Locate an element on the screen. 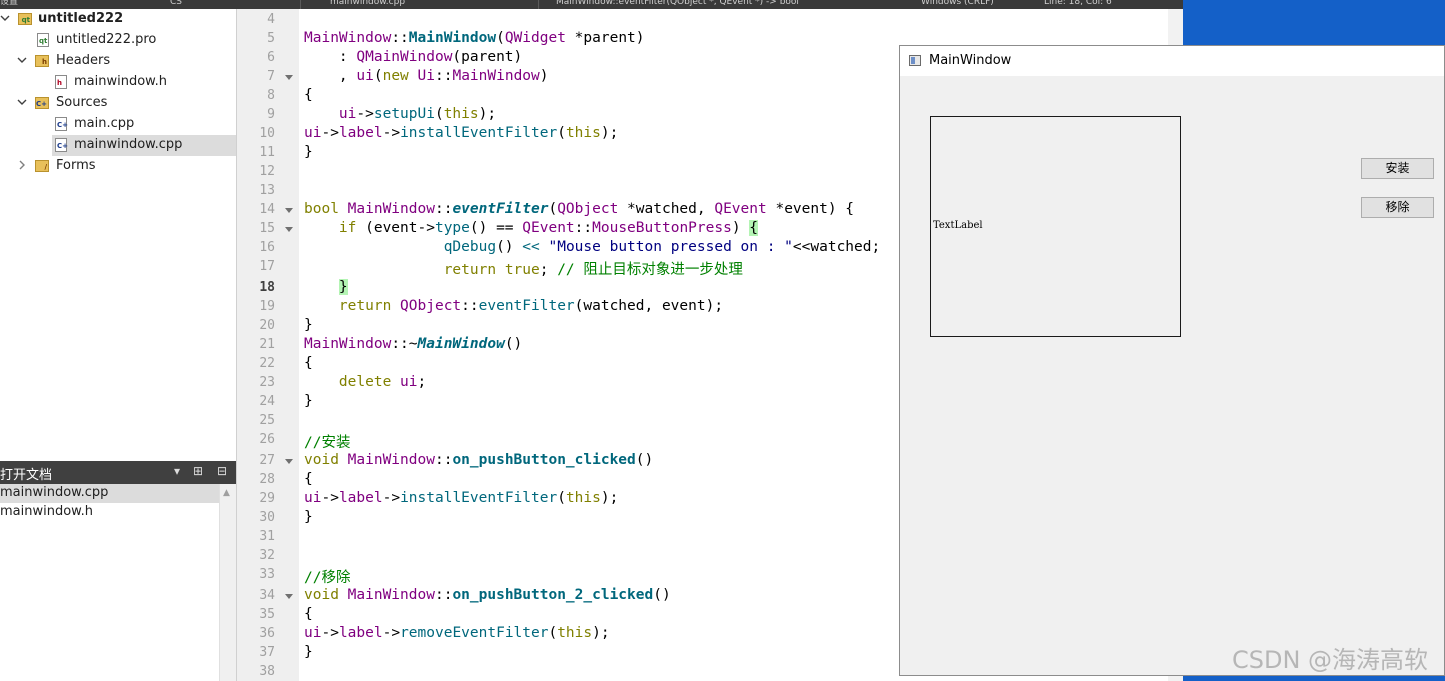 The height and width of the screenshot is (681, 1445). line-ending-selector: Windows (CRLF) is located at coordinates (957, 4).